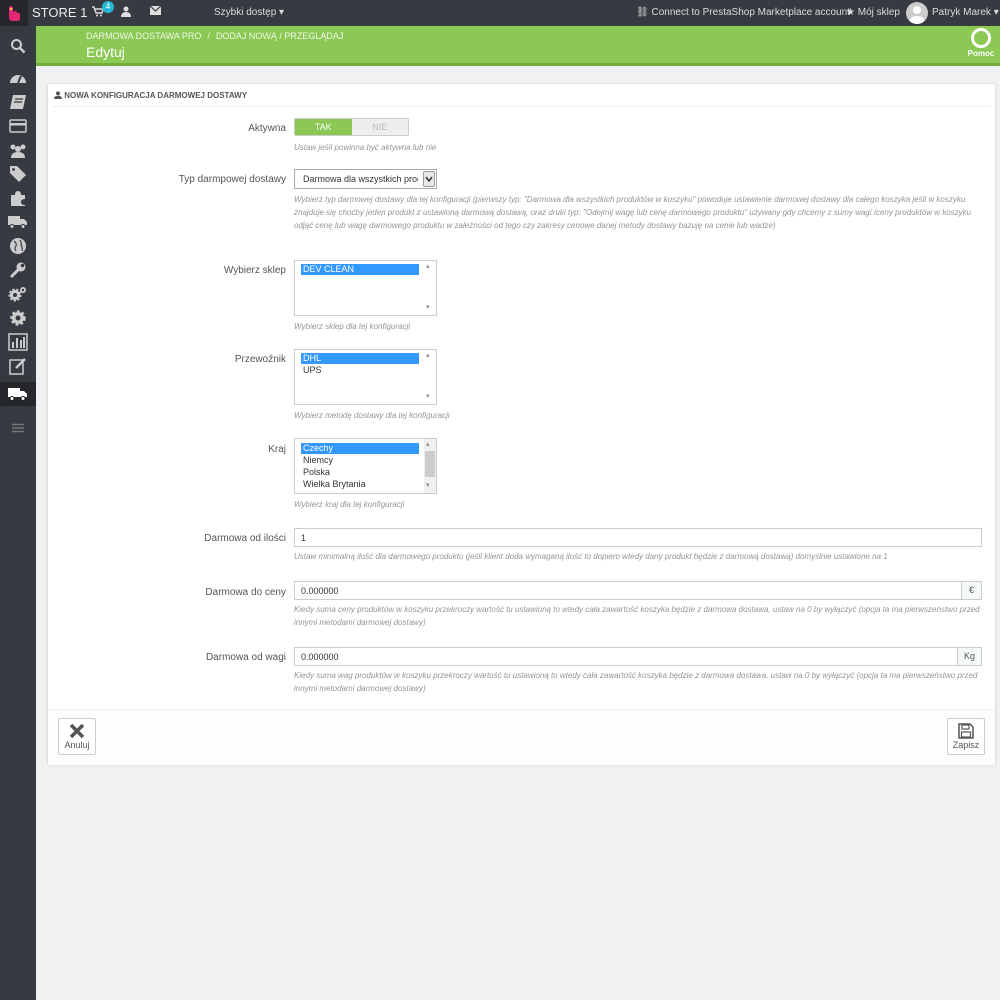  What do you see at coordinates (360, 460) in the screenshot?
I see `country-option: Niemcy` at bounding box center [360, 460].